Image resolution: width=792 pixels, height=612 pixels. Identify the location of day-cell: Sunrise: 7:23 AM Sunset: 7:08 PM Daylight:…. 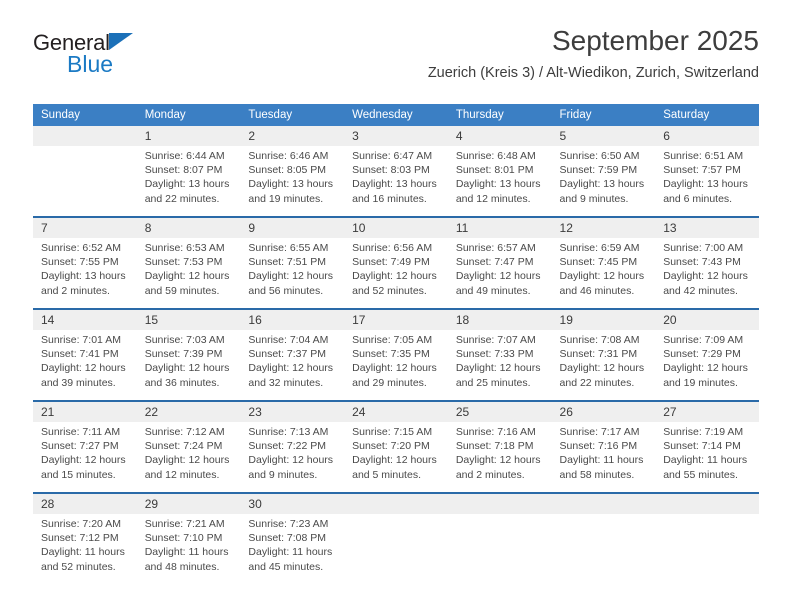
(292, 549).